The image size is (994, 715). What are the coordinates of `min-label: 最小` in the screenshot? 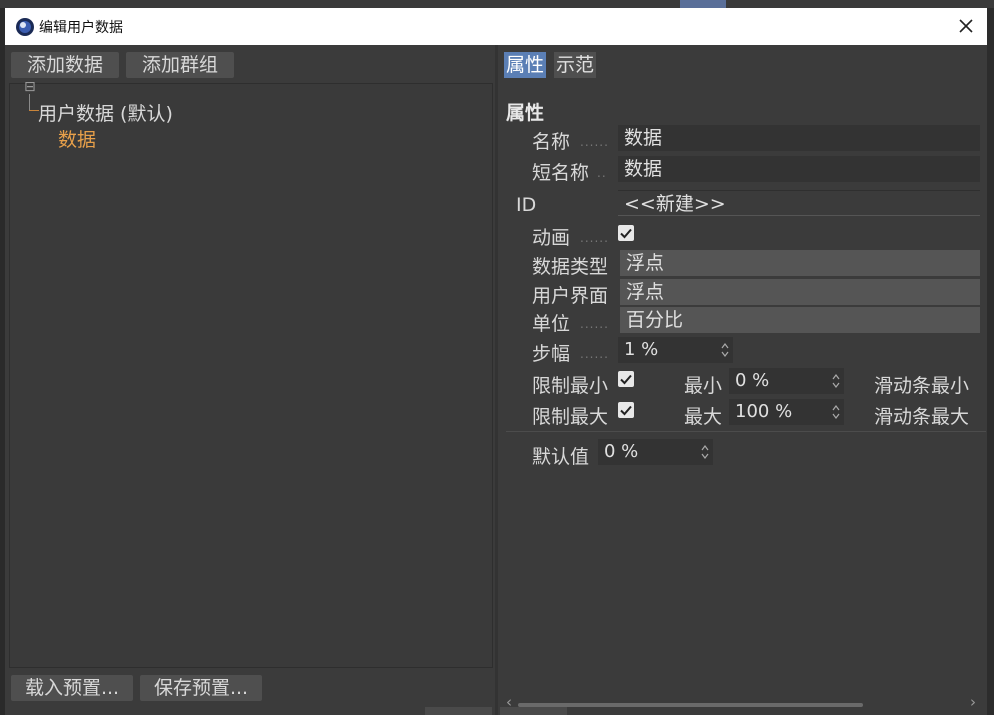 It's located at (703, 386).